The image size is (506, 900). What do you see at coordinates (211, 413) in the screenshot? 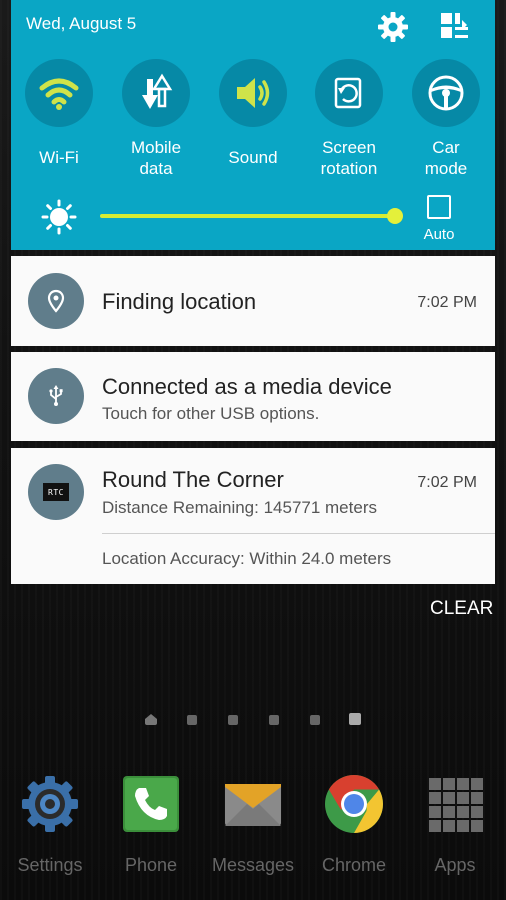
I see `notification-subtitle: Touch for other USB options.` at bounding box center [211, 413].